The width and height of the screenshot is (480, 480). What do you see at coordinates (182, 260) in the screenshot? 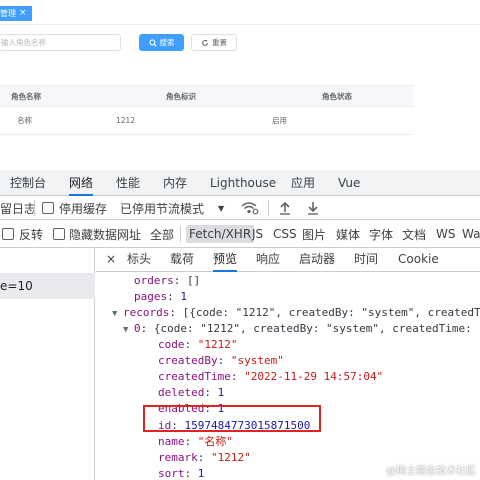
I see `tab-payload: 载荷` at bounding box center [182, 260].